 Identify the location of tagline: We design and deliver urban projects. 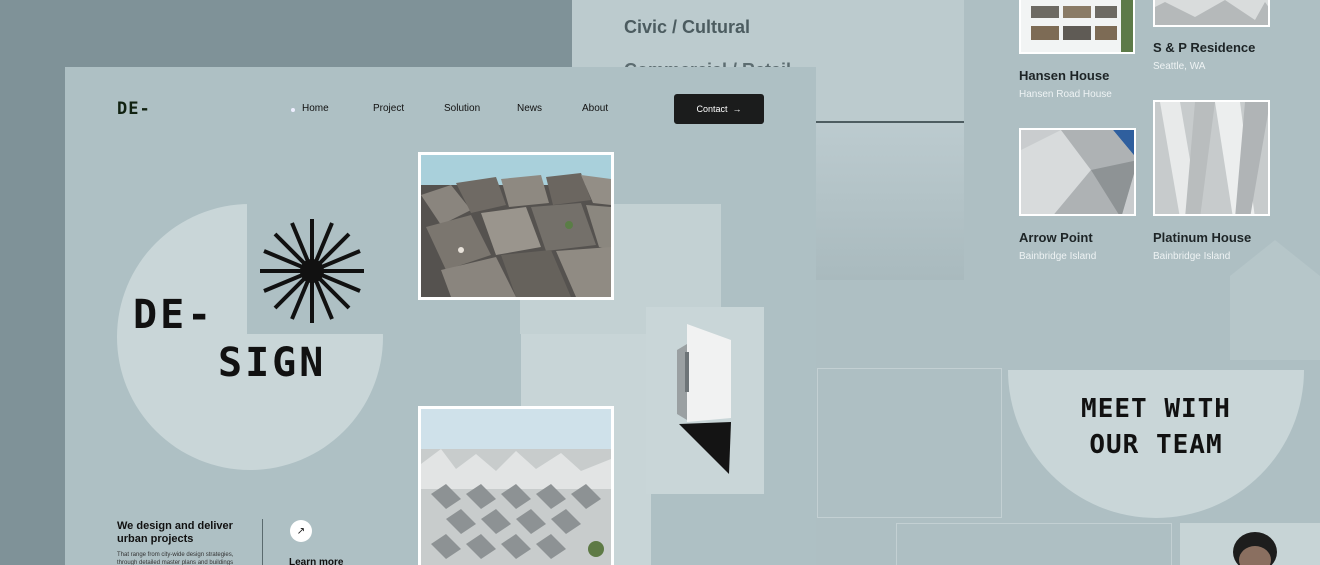
(175, 532).